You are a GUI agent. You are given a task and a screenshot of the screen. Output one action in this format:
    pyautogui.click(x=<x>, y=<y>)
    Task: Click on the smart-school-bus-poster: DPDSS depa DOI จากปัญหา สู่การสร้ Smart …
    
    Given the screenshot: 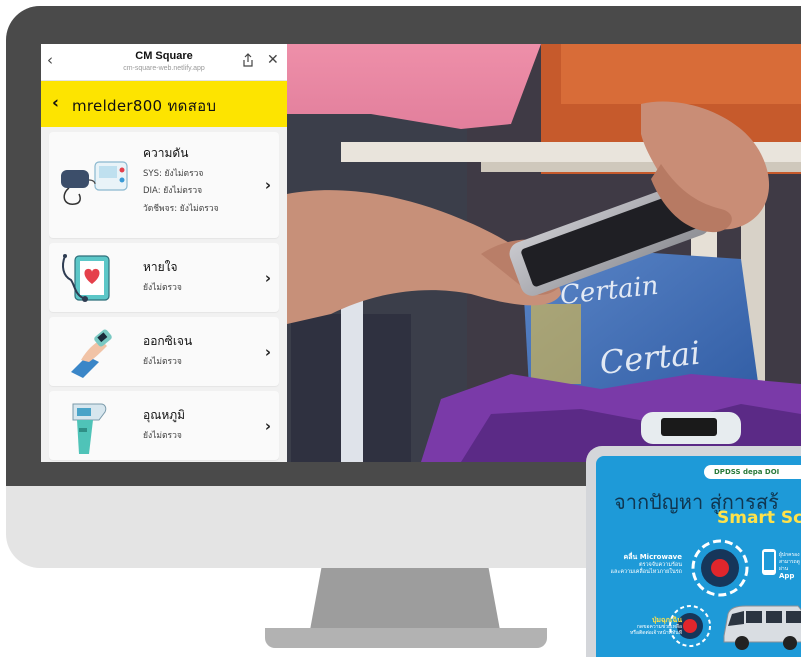 What is the action you would take?
    pyautogui.click(x=698, y=556)
    